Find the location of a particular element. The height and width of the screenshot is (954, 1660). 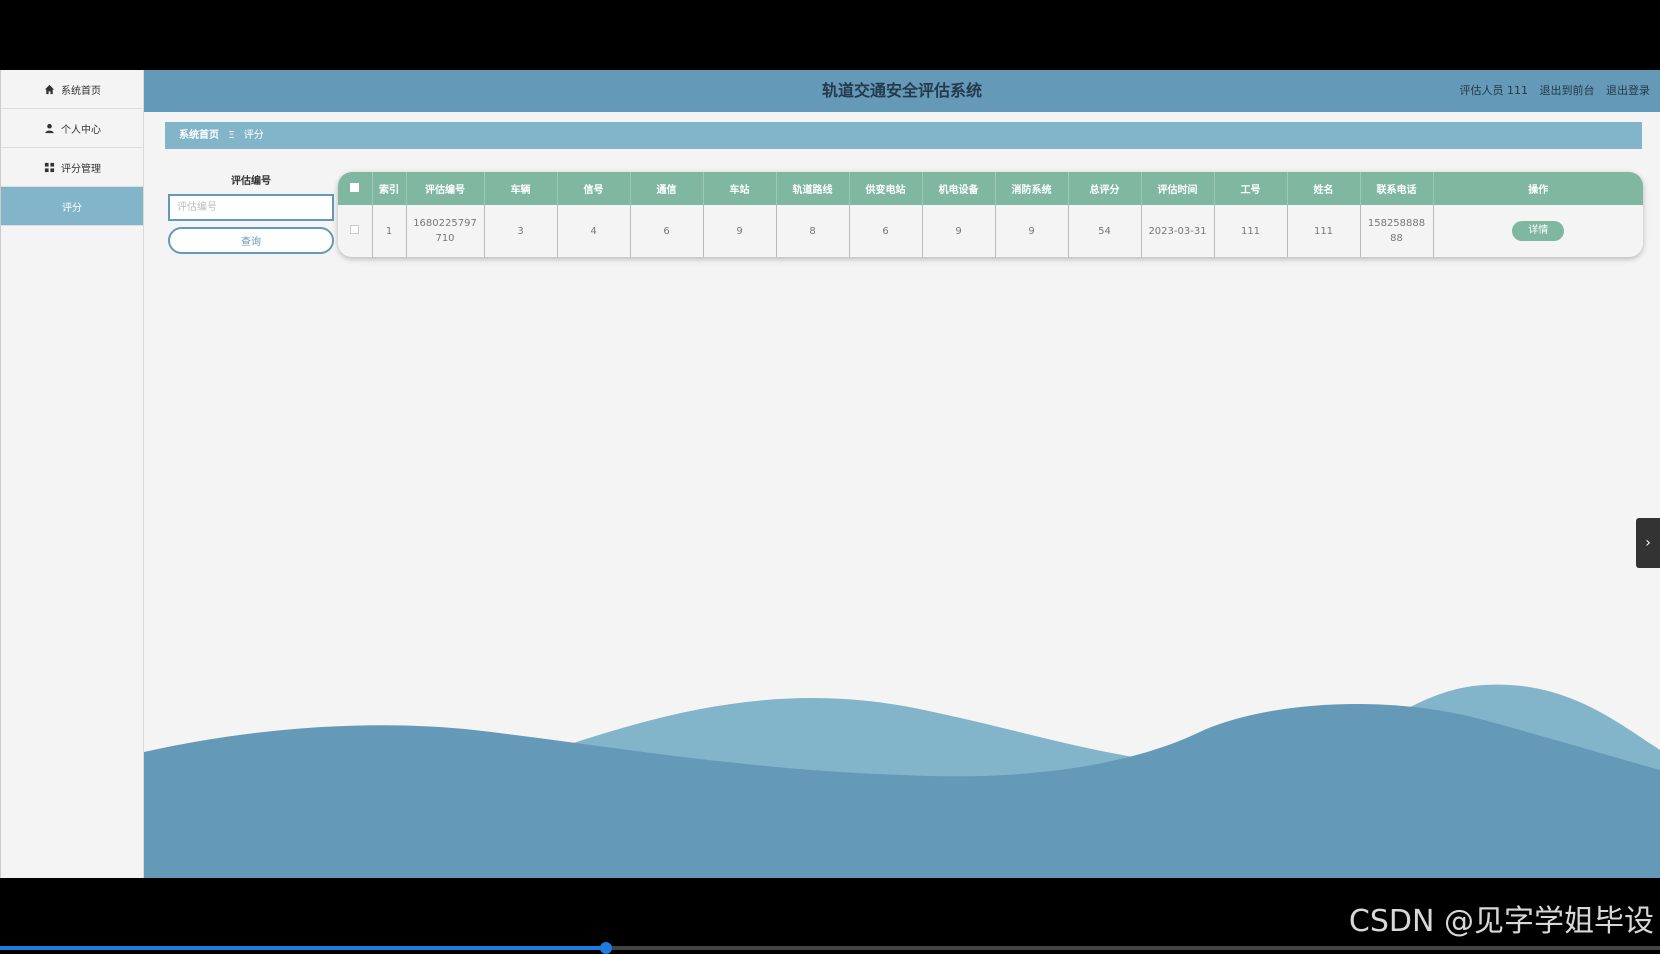

sidebar-item-profile: 个人中心 is located at coordinates (72, 128).